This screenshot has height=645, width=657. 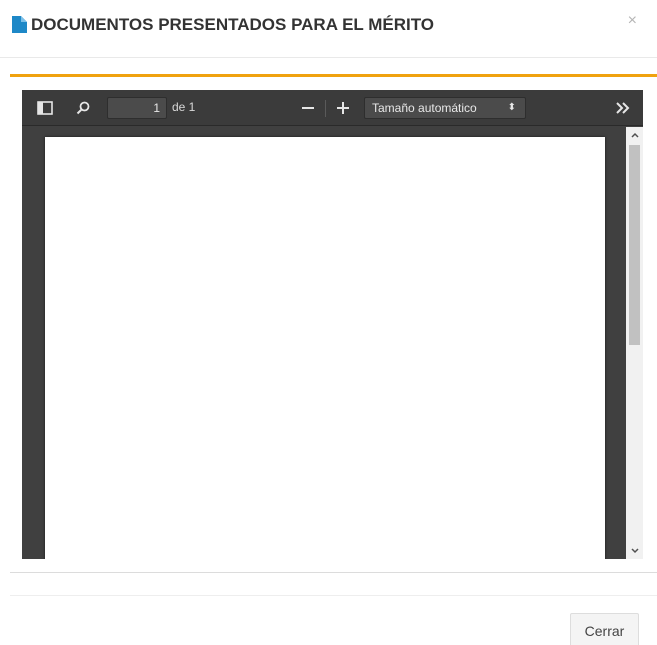 What do you see at coordinates (83, 108) in the screenshot?
I see `search-icon` at bounding box center [83, 108].